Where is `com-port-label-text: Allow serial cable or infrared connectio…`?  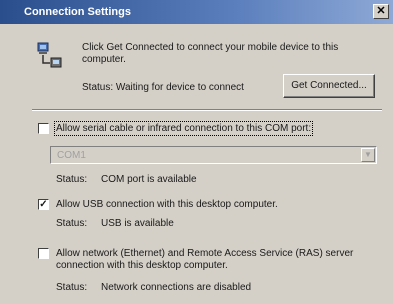
com-port-label-text: Allow serial cable or infrared connectio… is located at coordinates (183, 128).